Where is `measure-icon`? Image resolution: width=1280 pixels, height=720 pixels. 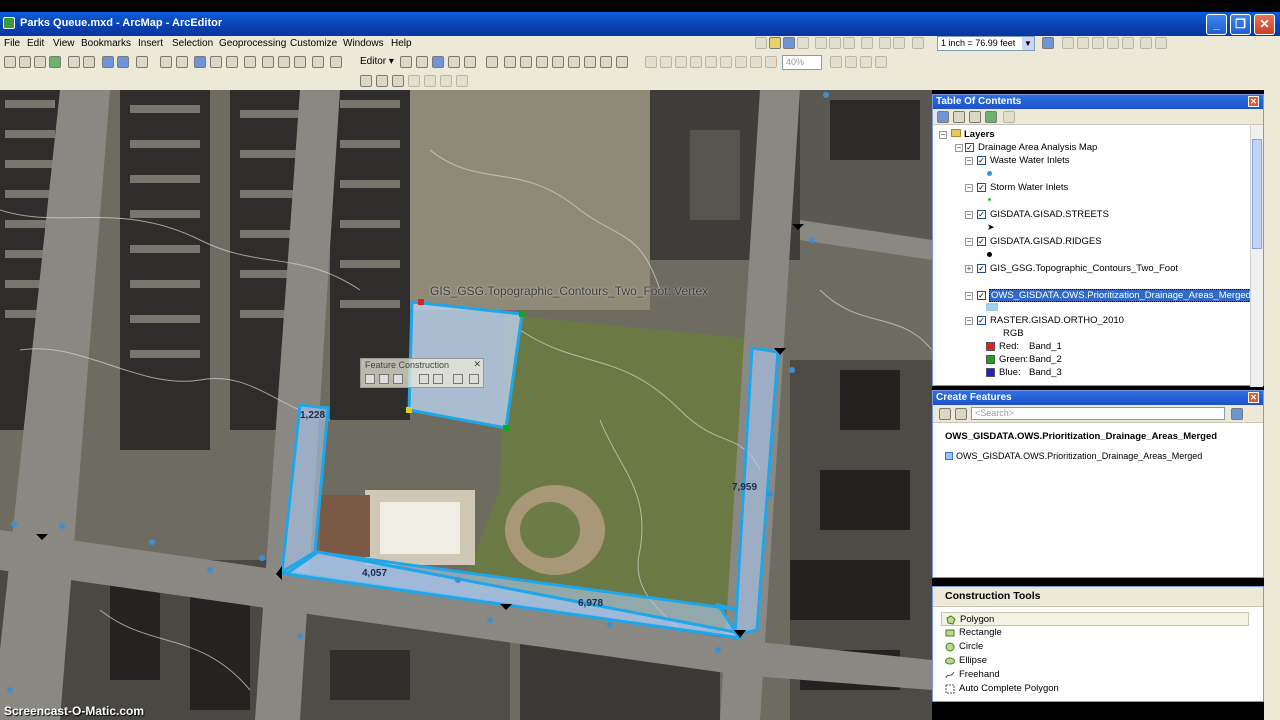
measure-icon is located at coordinates (250, 62).